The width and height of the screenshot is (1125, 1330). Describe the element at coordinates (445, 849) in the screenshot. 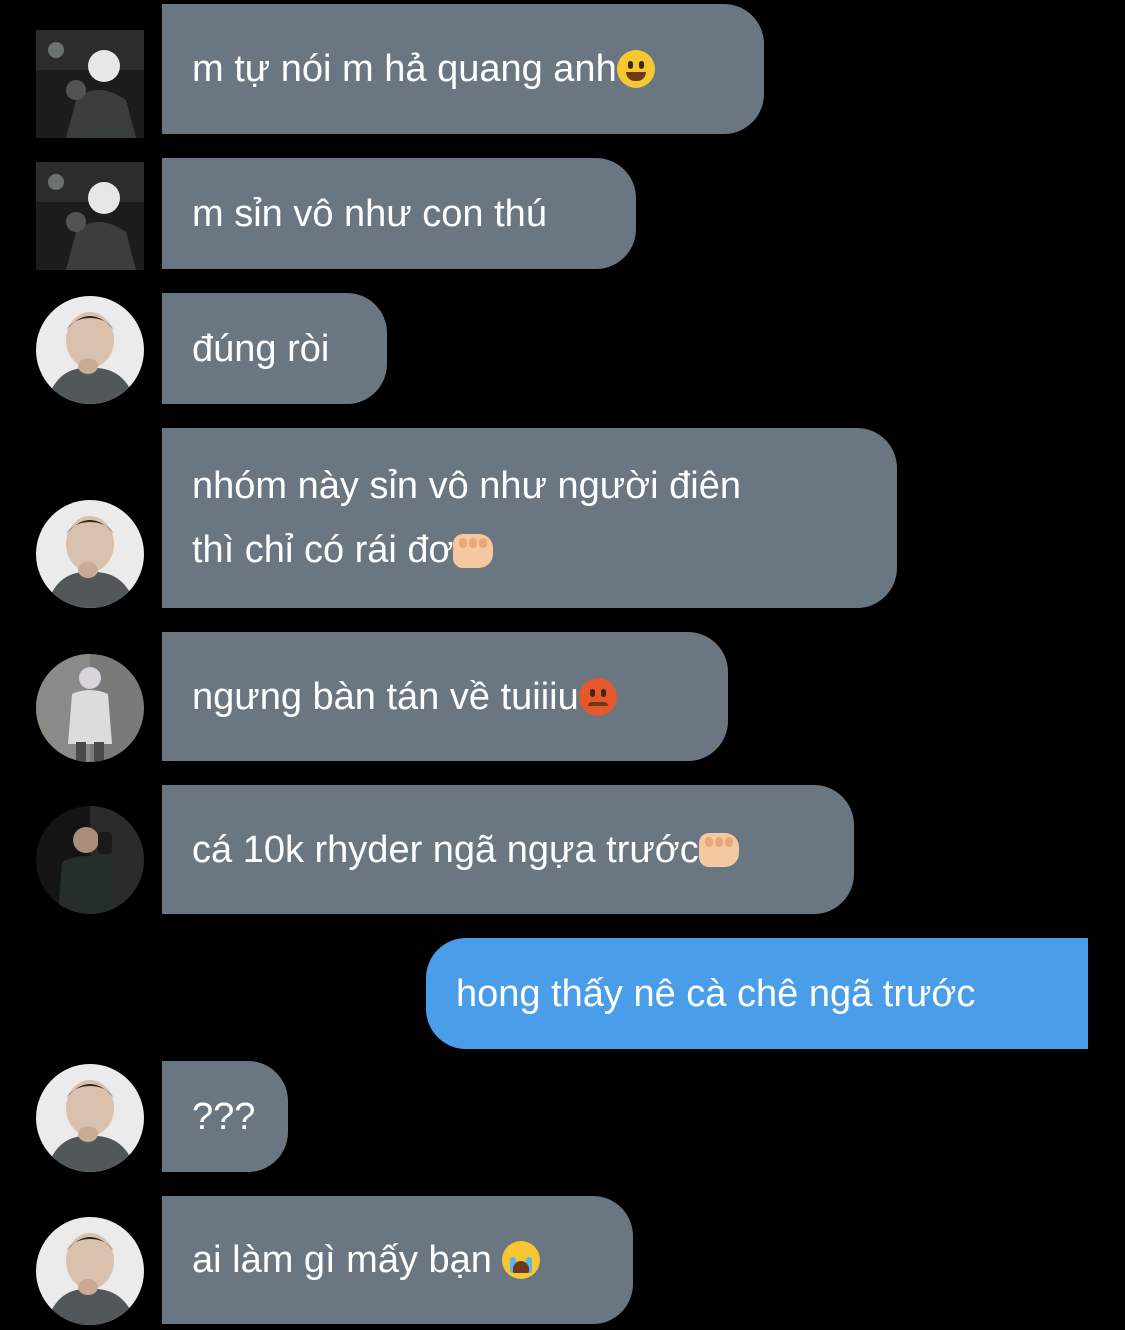

I see `message-text: cá 10k rhyder ngã ngựa trước` at that location.